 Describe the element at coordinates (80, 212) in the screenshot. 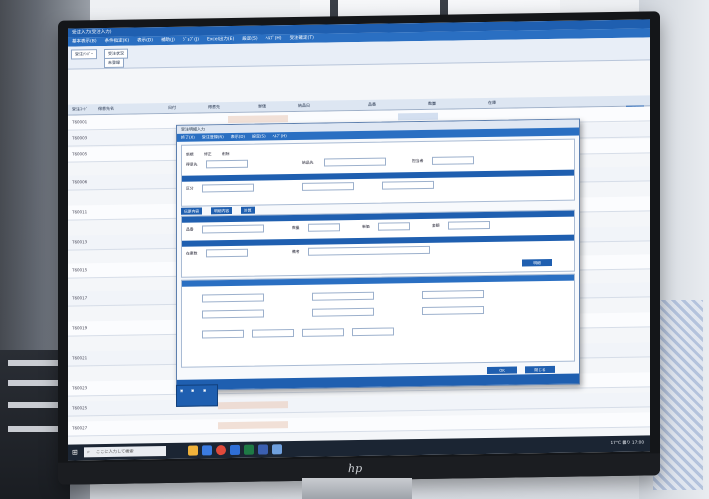

I see `row-id: T60011` at that location.